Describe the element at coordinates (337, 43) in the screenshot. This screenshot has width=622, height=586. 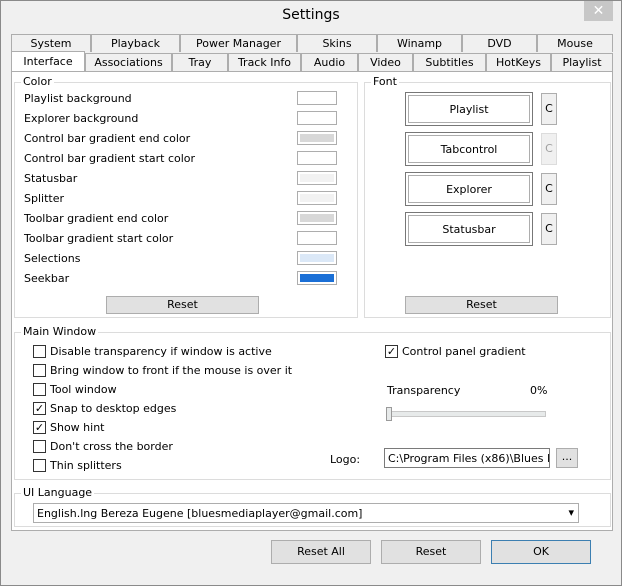
I see `tab-skins: Skins` at that location.